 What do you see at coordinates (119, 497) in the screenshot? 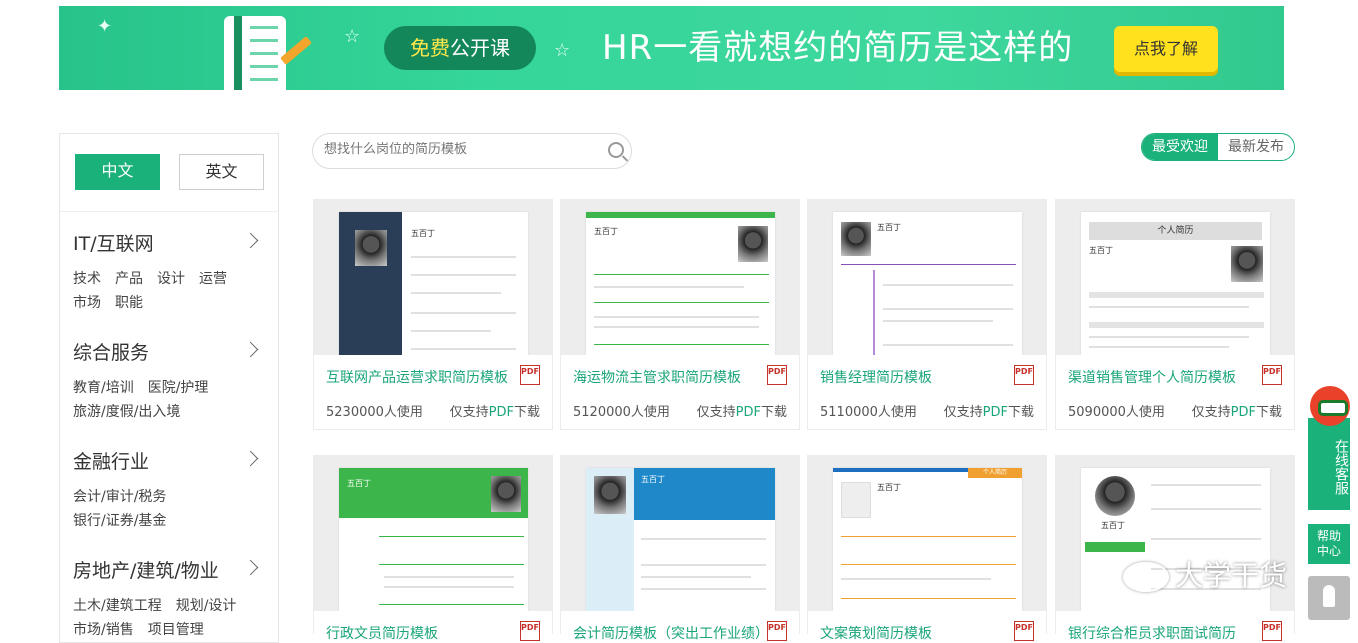
I see `category-tag: 会计/审计/税务` at bounding box center [119, 497].